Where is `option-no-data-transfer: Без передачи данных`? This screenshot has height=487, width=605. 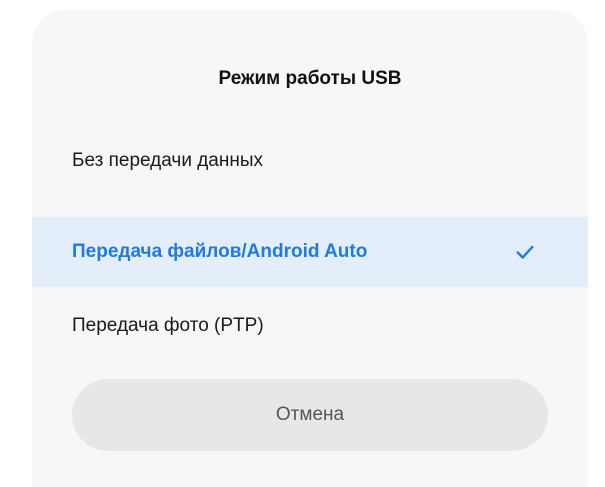 option-no-data-transfer: Без передачи данных is located at coordinates (310, 161).